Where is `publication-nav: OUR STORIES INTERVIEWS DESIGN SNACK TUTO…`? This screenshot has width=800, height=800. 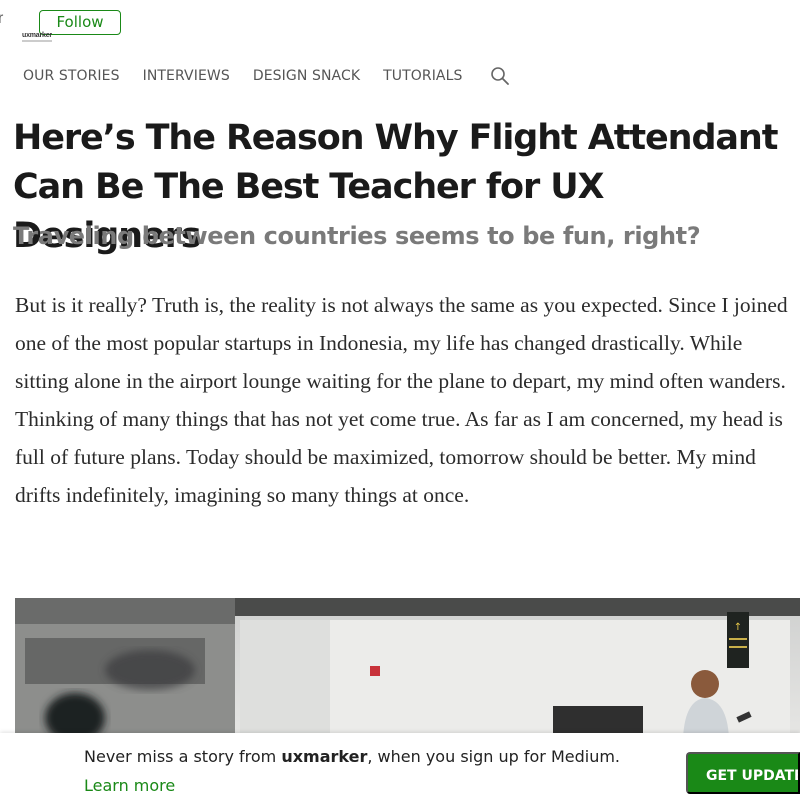
publication-nav: OUR STORIES INTERVIEWS DESIGN SNACK TUTO… is located at coordinates (266, 76).